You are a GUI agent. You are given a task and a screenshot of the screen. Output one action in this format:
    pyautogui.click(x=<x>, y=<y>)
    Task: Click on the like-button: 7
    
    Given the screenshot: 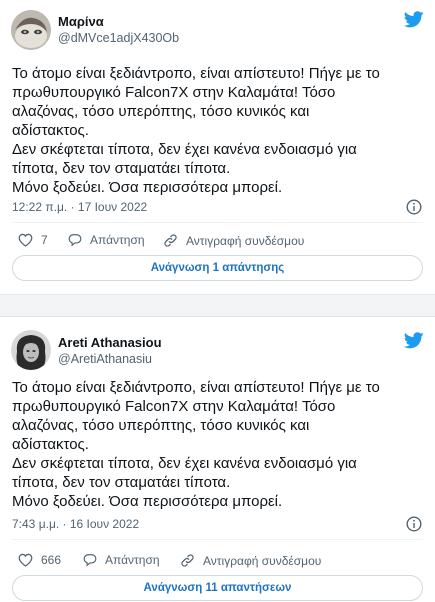 What is the action you would take?
    pyautogui.click(x=33, y=240)
    